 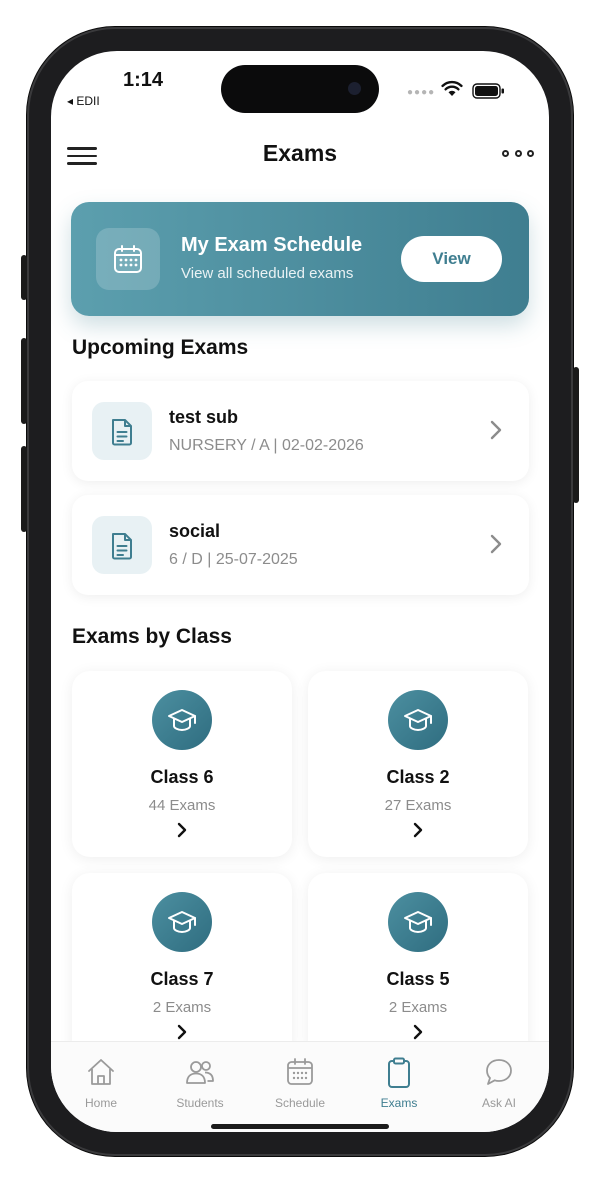 What do you see at coordinates (204, 417) in the screenshot?
I see `exam-name: test sub` at bounding box center [204, 417].